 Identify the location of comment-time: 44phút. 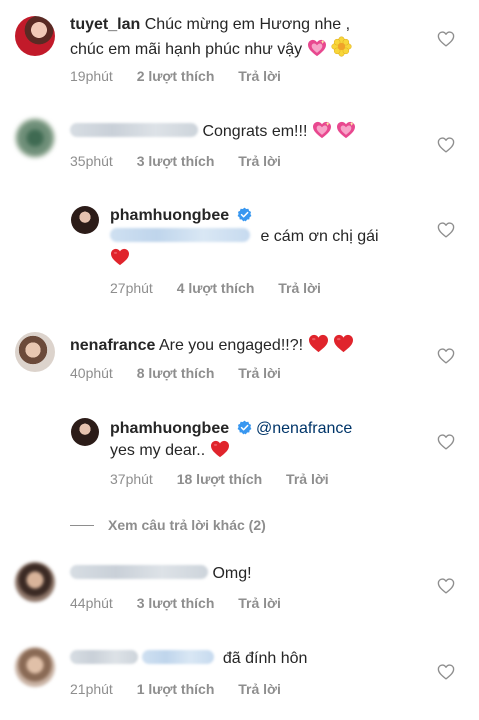
(91, 603).